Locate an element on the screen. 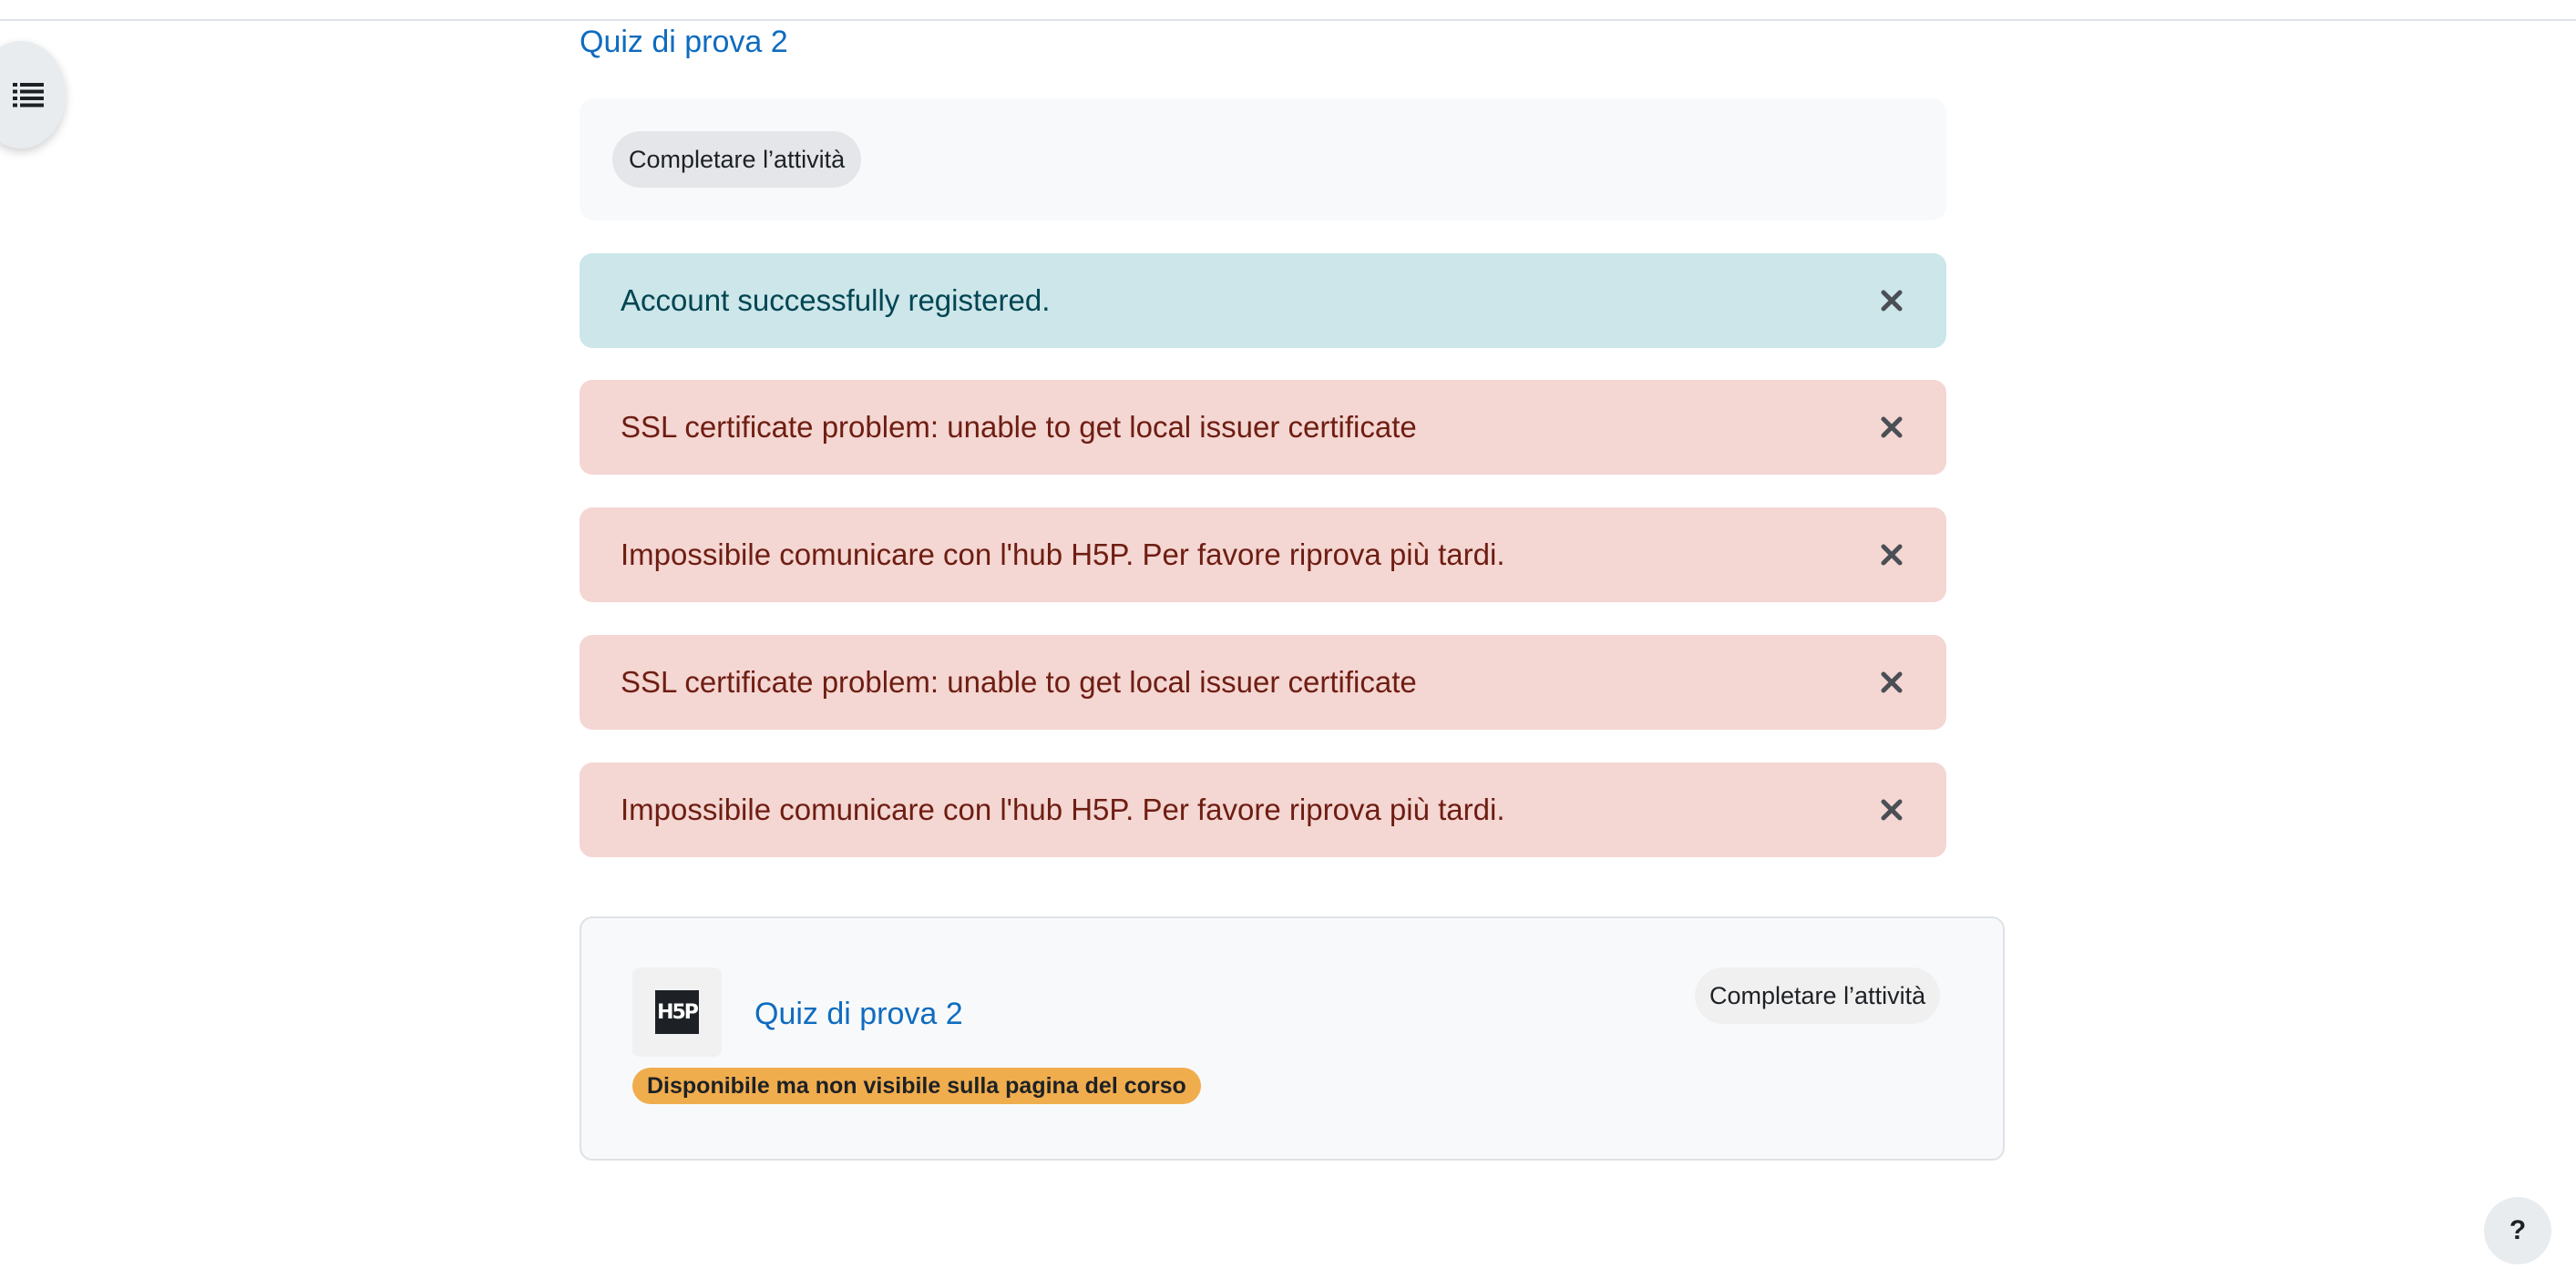 Image resolution: width=2576 pixels, height=1269 pixels. mark-complete-button: Completare l’attività is located at coordinates (737, 159).